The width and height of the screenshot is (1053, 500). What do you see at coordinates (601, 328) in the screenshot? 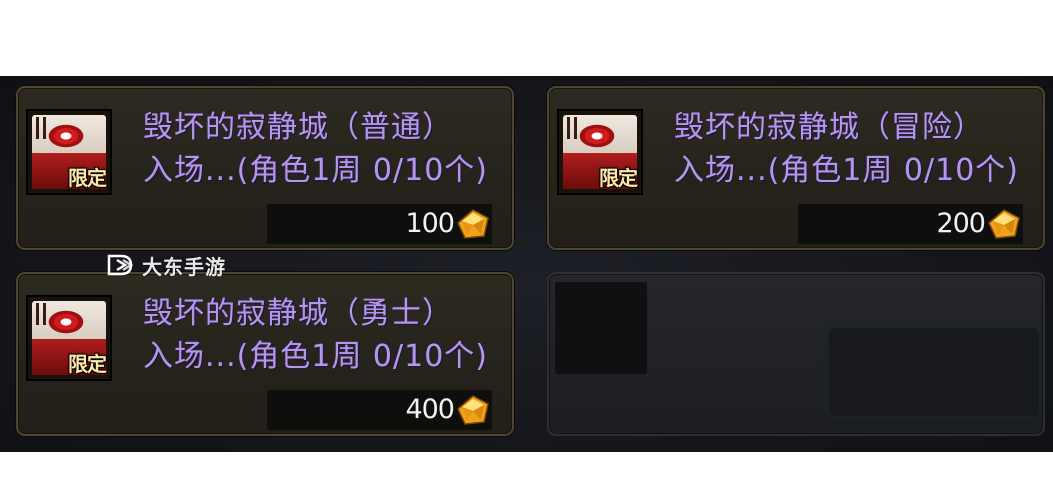
I see `empty-item-slot` at bounding box center [601, 328].